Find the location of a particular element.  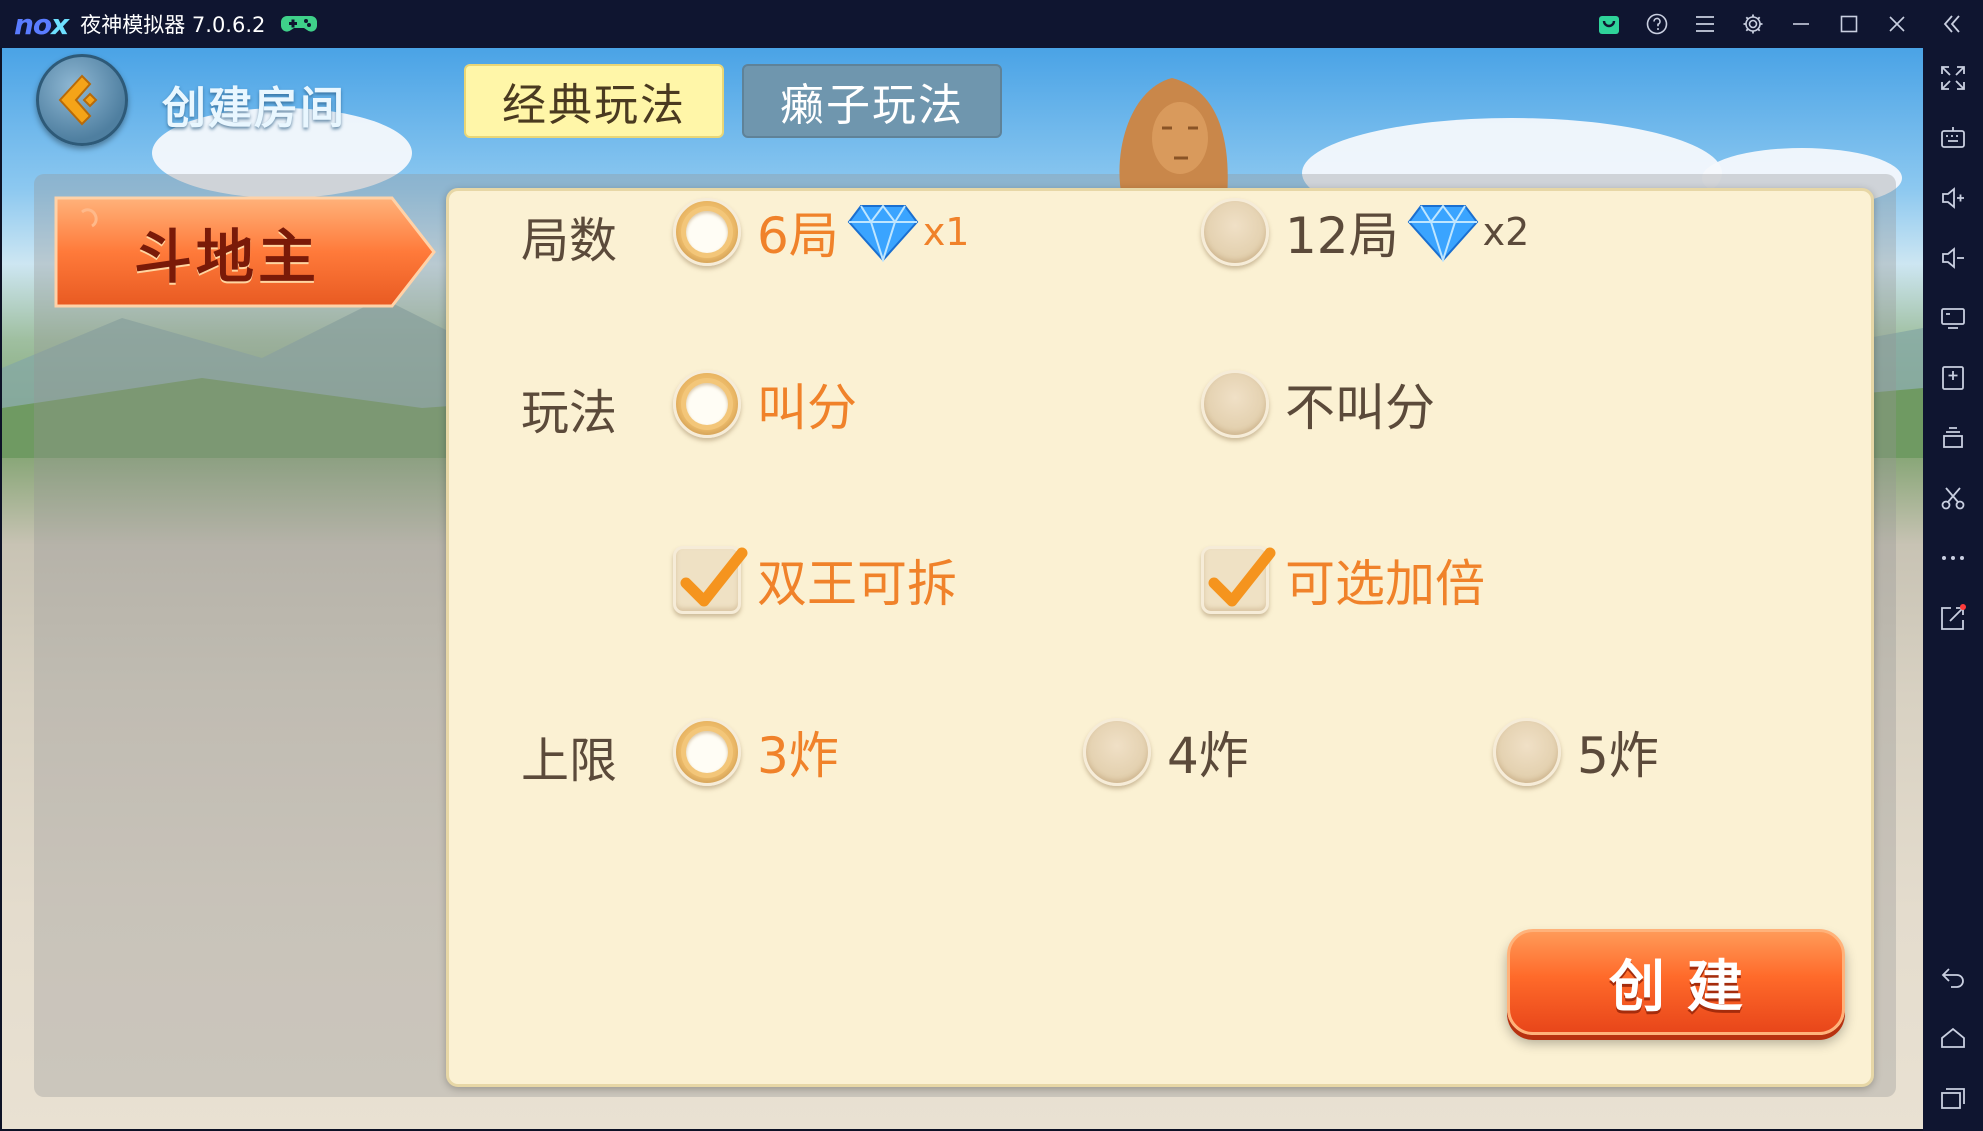

screen-icon is located at coordinates (1953, 318).